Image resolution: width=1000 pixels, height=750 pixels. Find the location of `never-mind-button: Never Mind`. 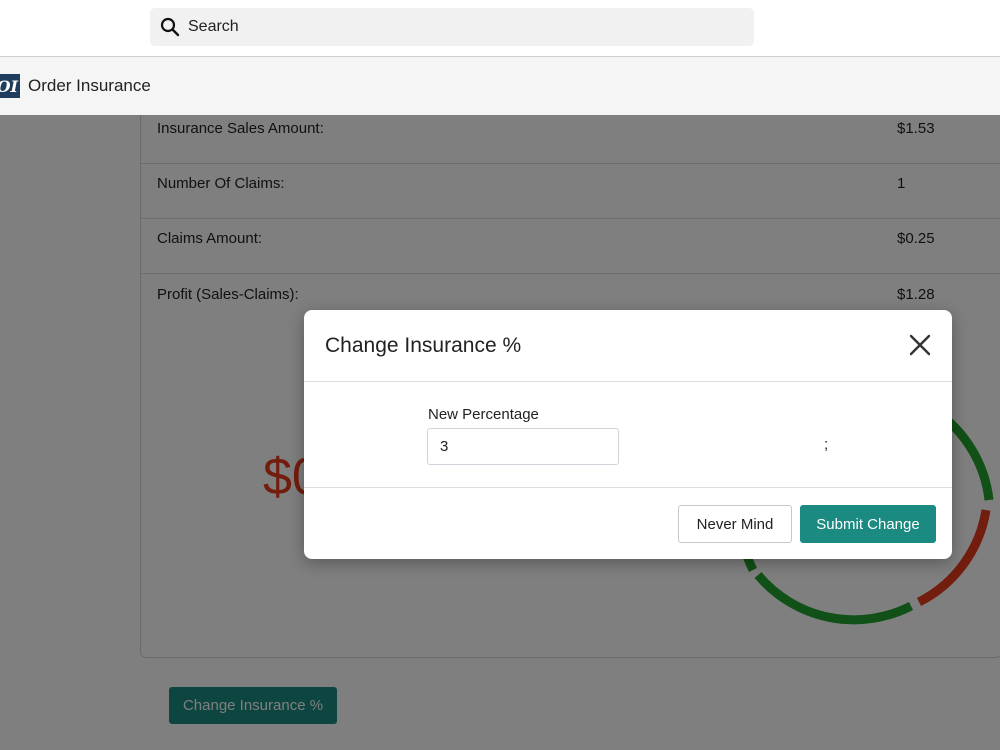

never-mind-button: Never Mind is located at coordinates (735, 524).